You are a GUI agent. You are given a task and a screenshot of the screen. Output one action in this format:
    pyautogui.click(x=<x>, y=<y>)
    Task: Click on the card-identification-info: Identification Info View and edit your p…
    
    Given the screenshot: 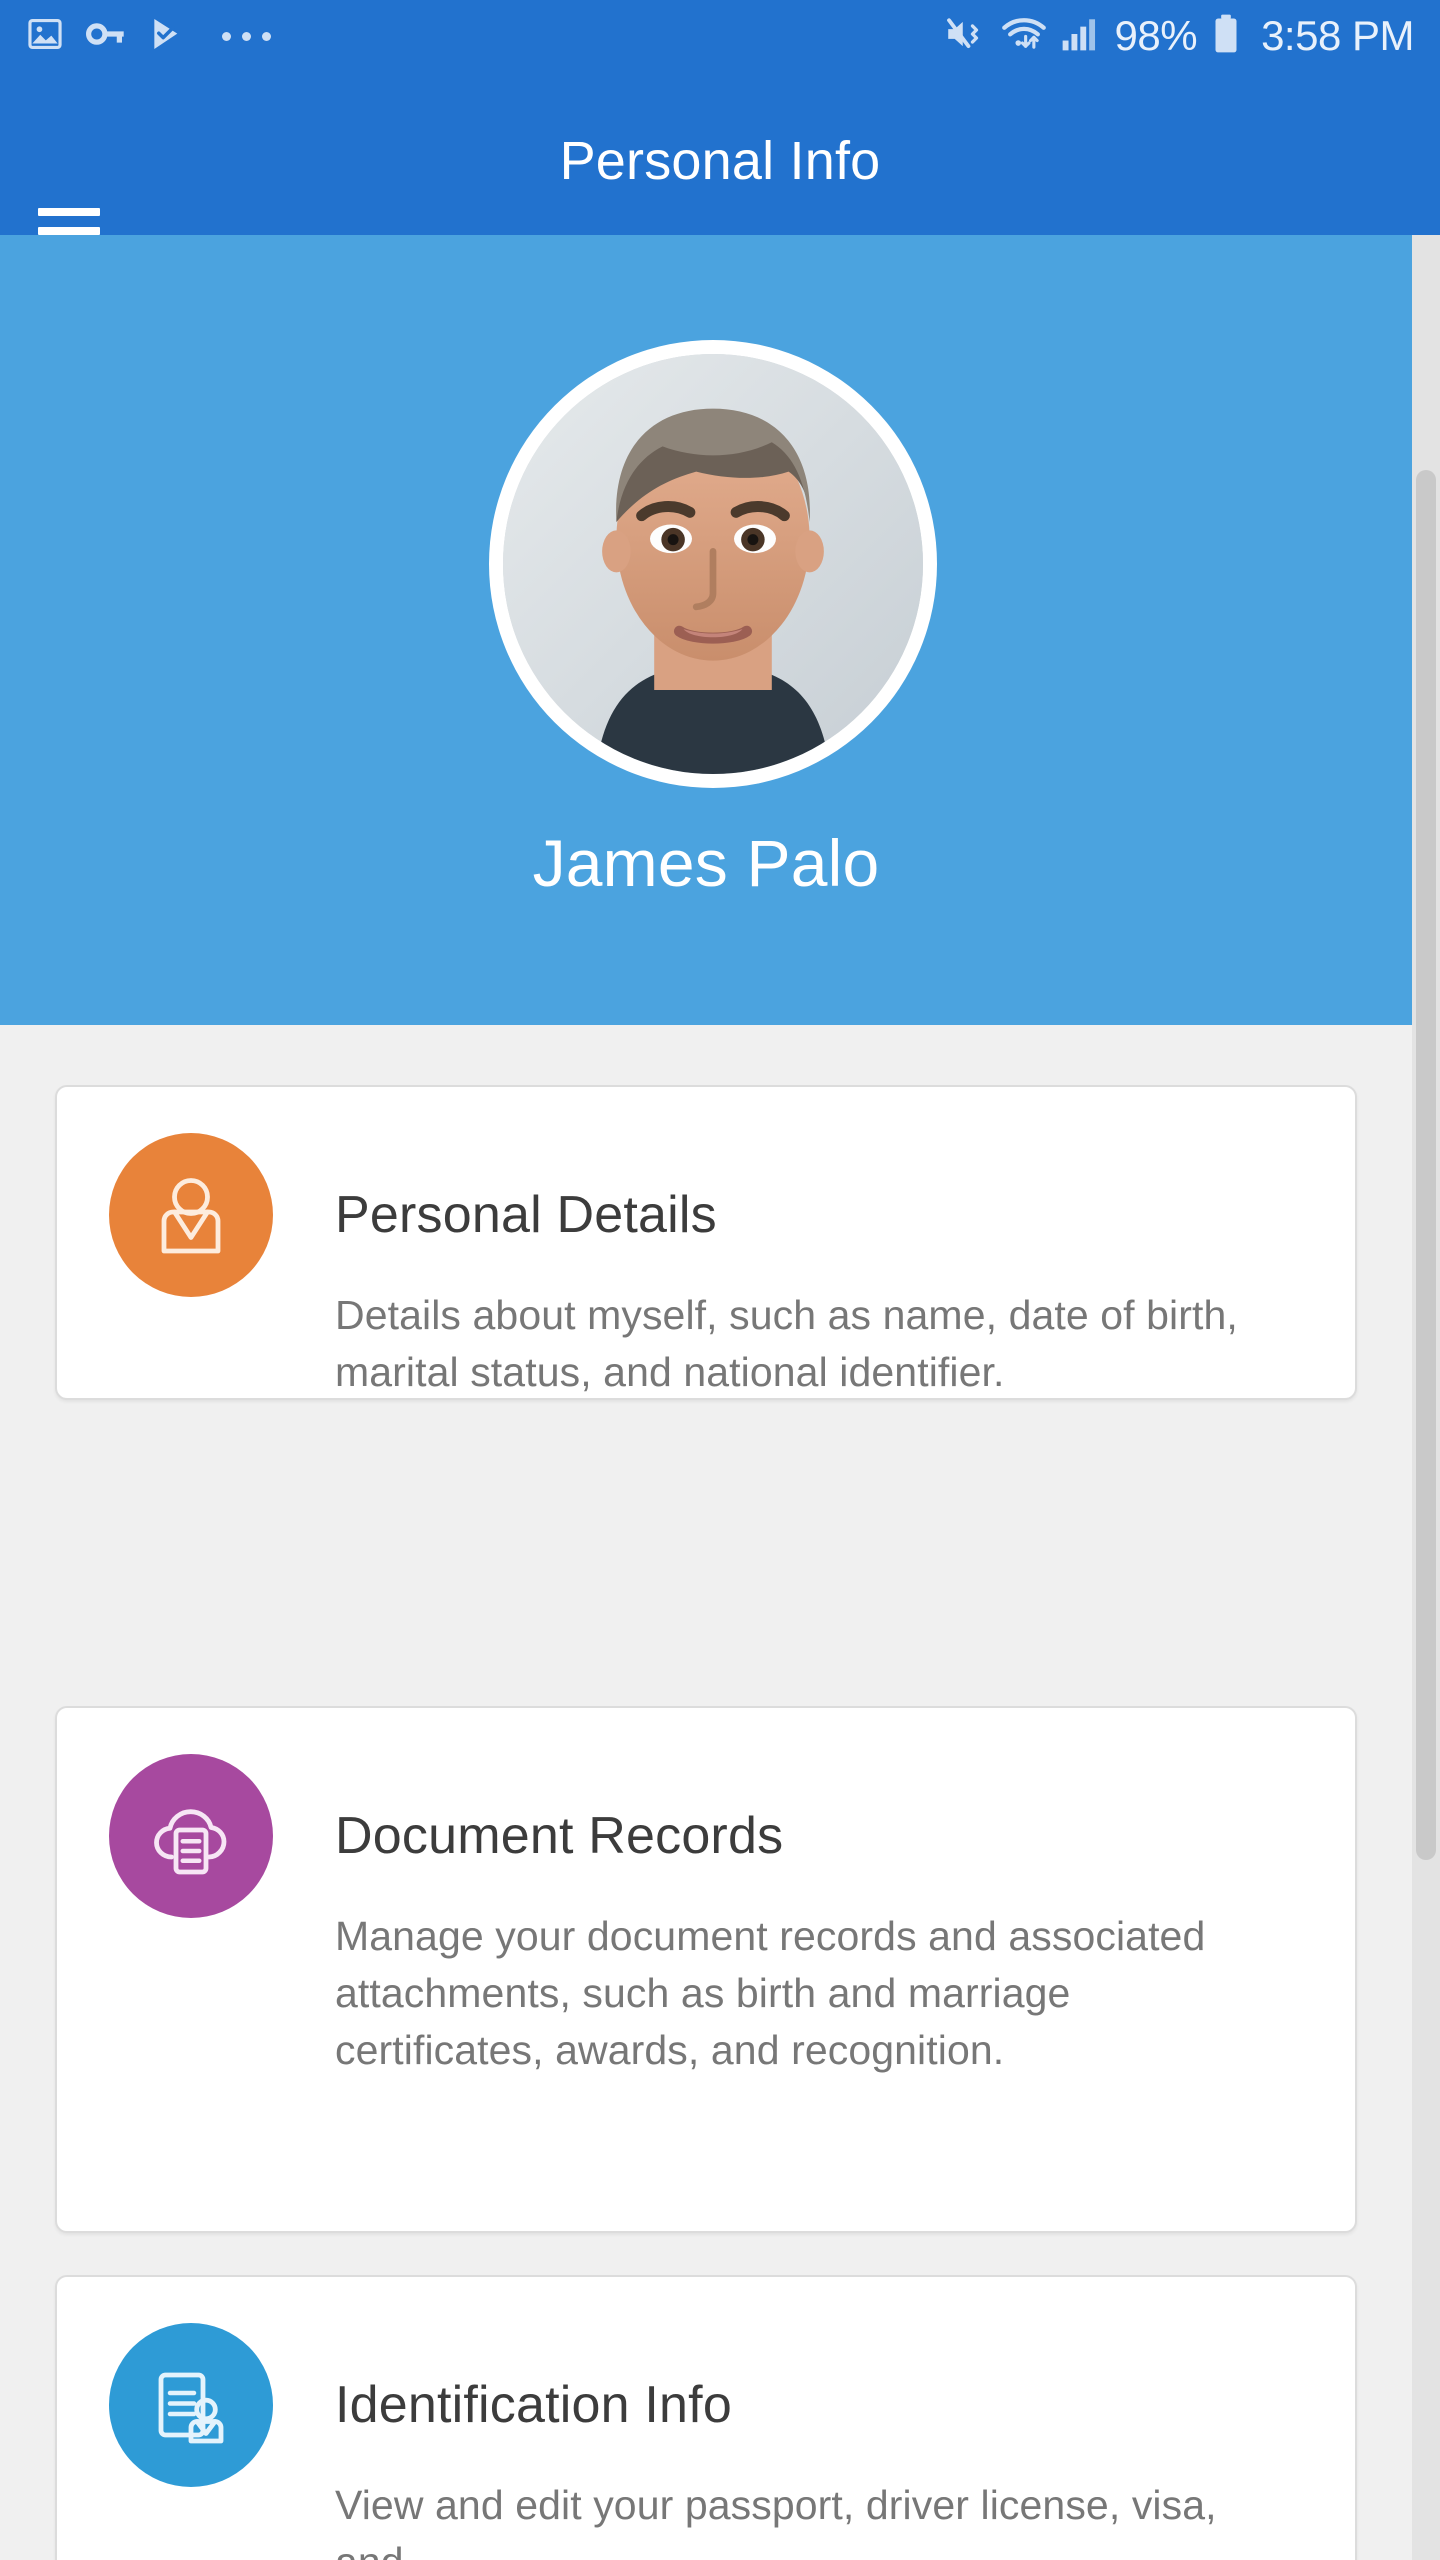 What is the action you would take?
    pyautogui.click(x=706, y=2417)
    